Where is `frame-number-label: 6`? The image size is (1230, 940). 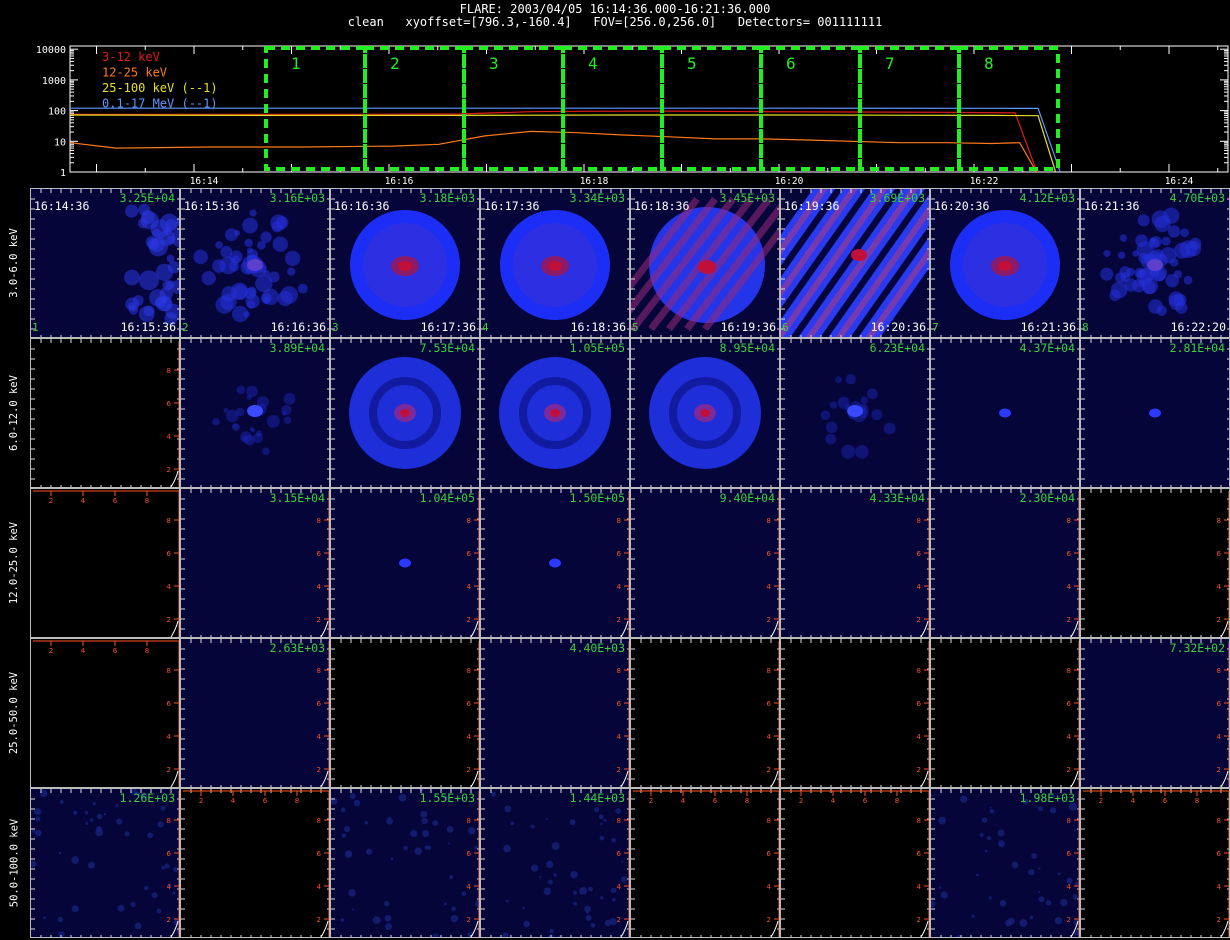
frame-number-label: 6 is located at coordinates (785, 327).